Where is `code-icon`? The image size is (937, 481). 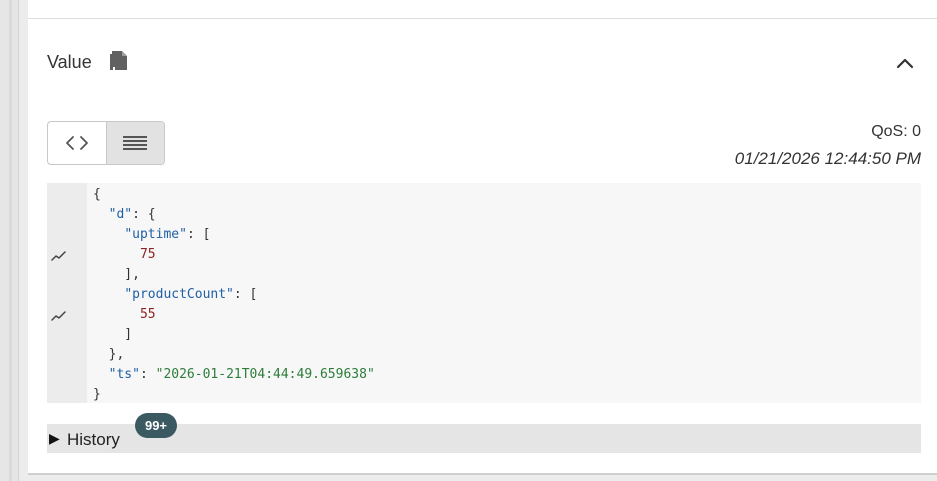 code-icon is located at coordinates (76, 143).